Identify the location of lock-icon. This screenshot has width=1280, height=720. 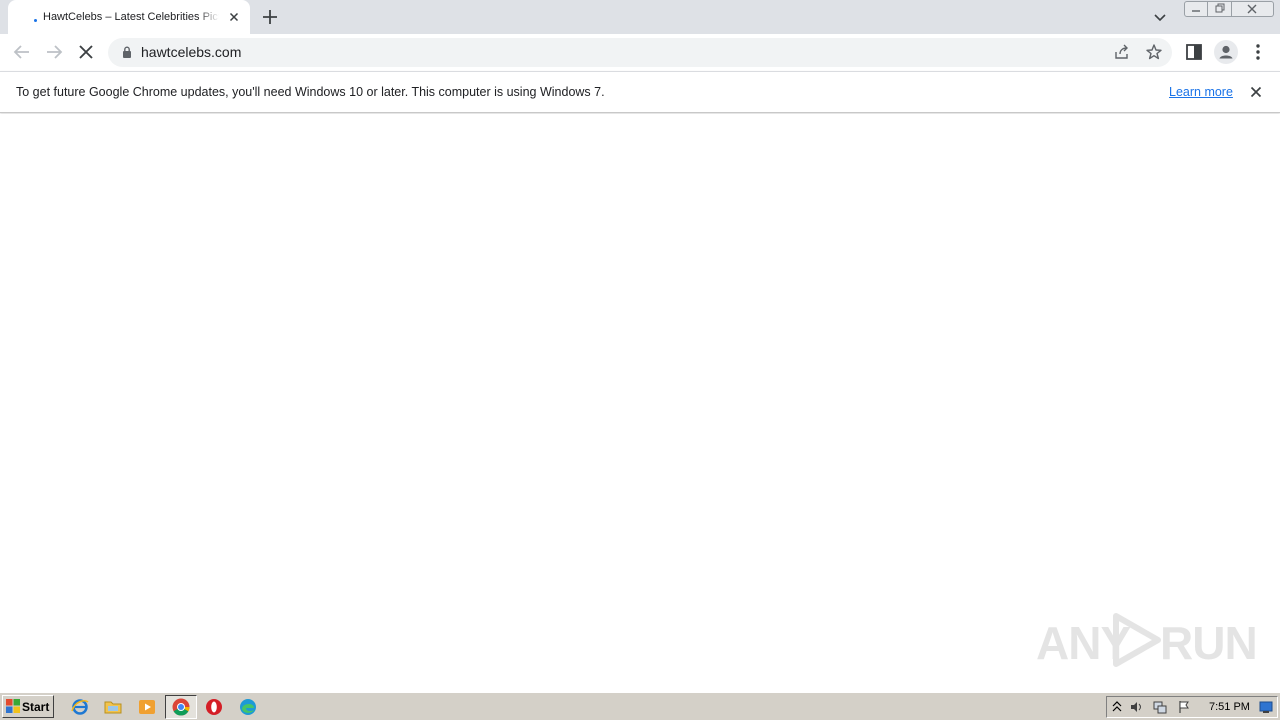
(127, 52).